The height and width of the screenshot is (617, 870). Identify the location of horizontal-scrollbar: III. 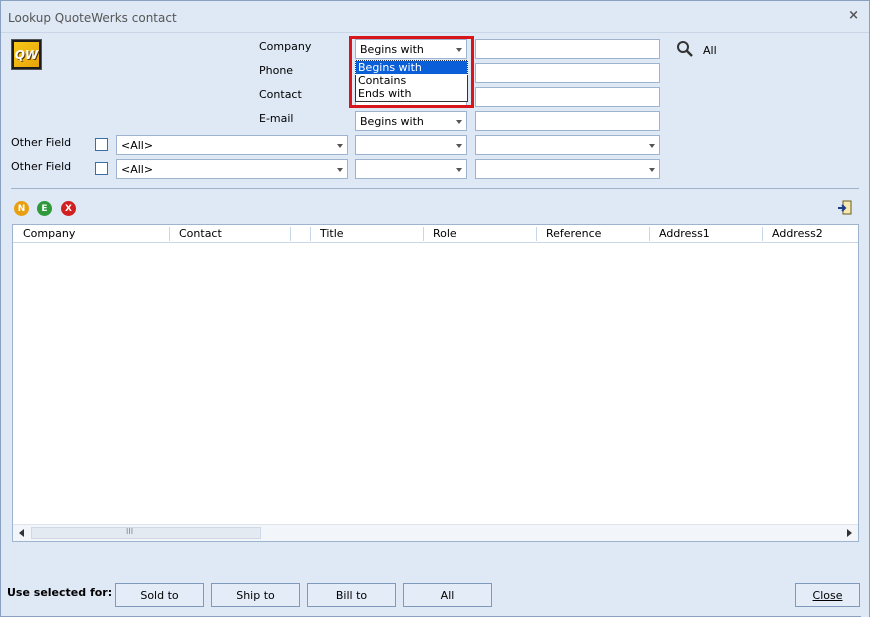
(435, 532).